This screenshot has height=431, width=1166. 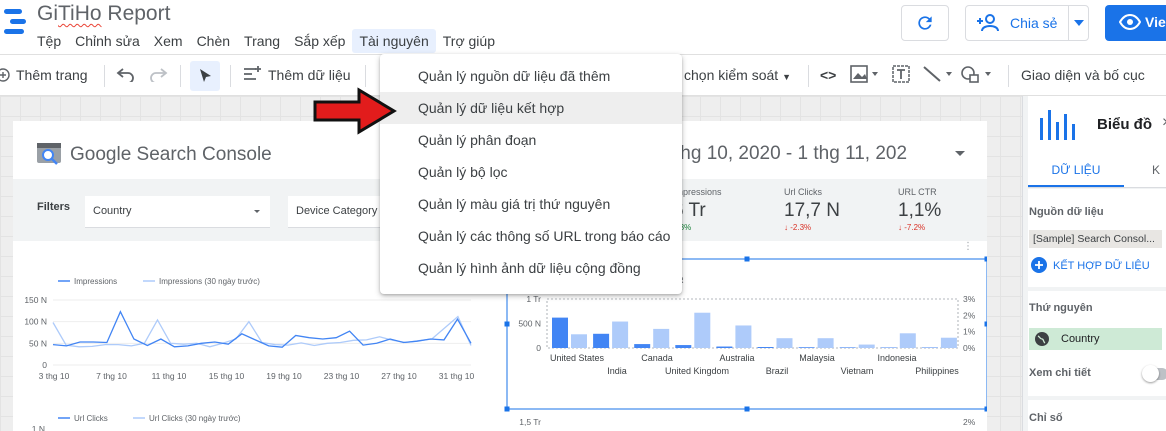 I want to click on line-icon, so click(x=939, y=75).